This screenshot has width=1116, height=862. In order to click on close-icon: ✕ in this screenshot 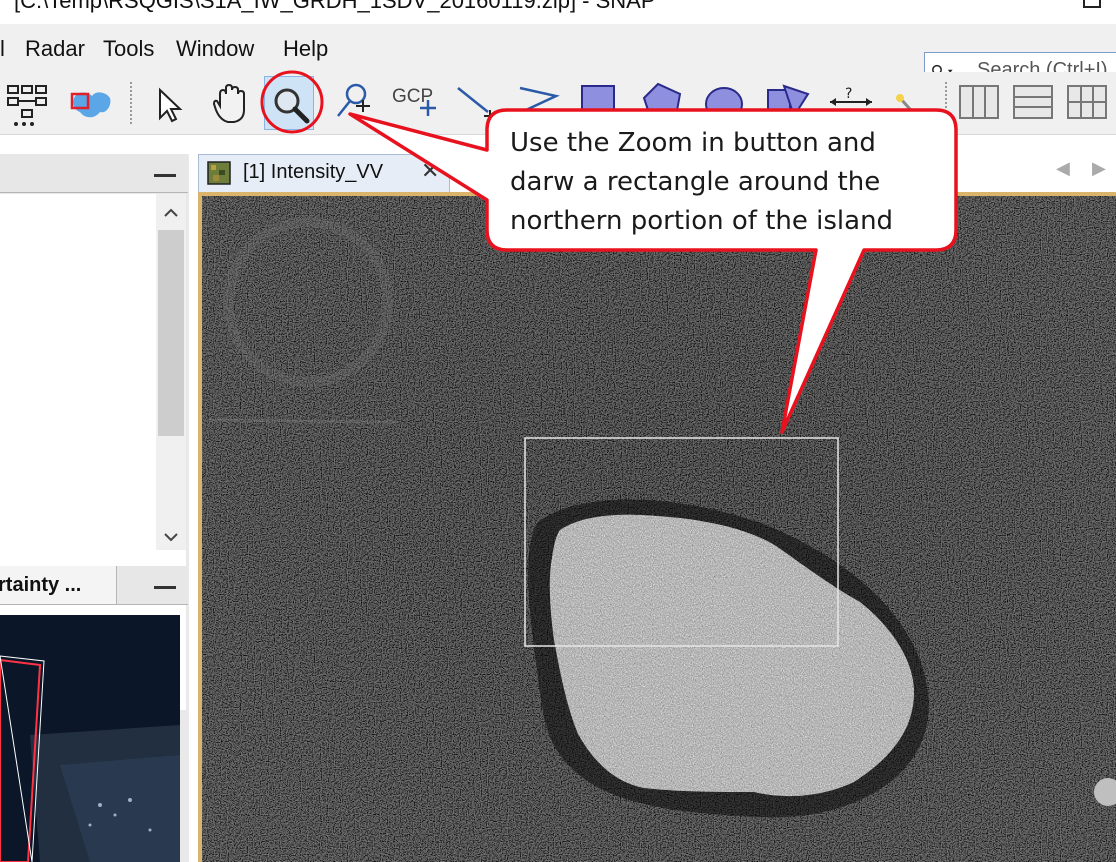, I will do `click(430, 171)`.